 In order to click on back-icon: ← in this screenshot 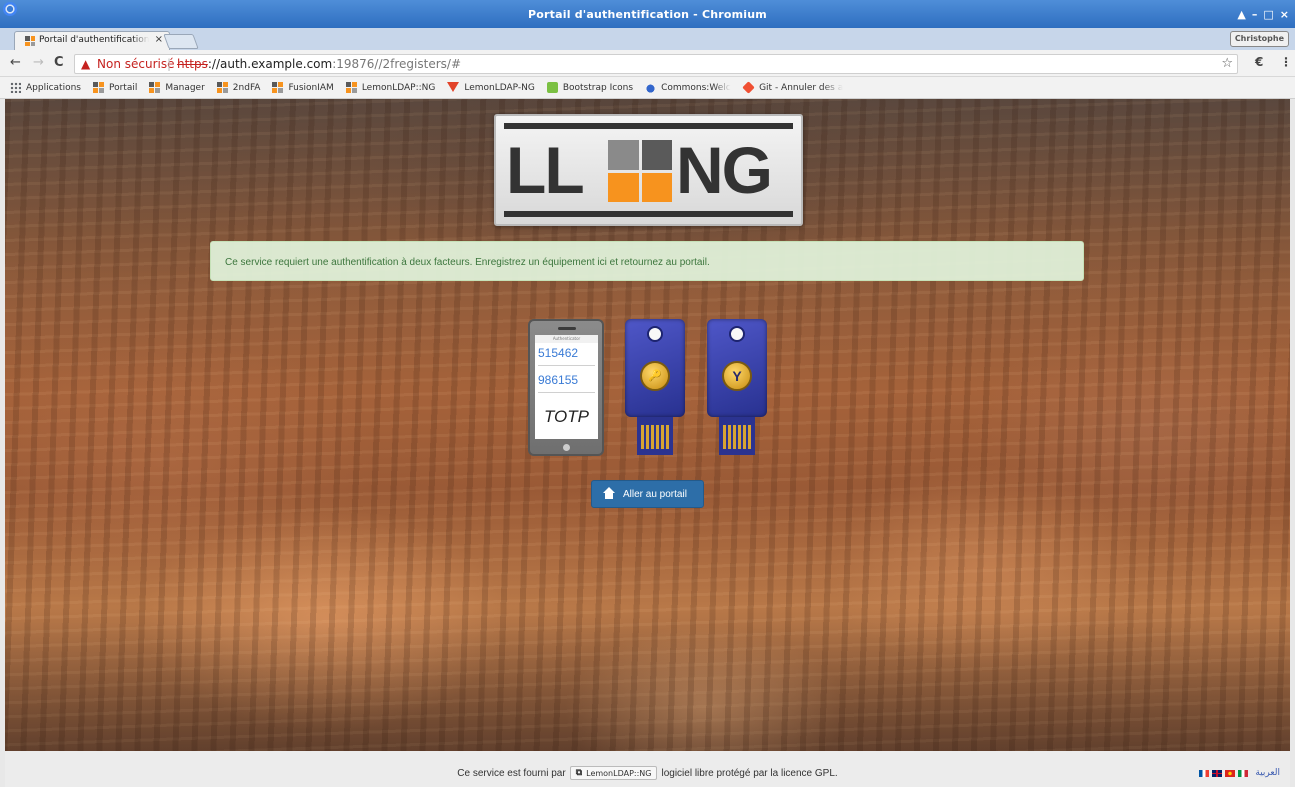, I will do `click(15, 62)`.